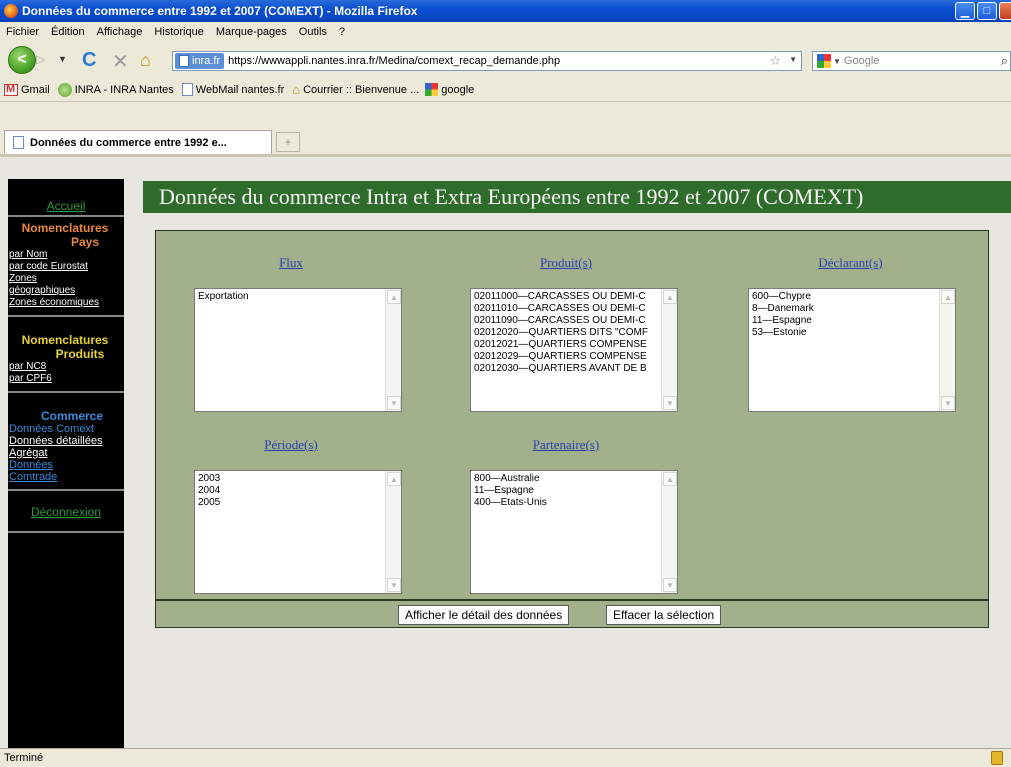  What do you see at coordinates (179, 32) in the screenshot?
I see `menu-historique: Historique` at bounding box center [179, 32].